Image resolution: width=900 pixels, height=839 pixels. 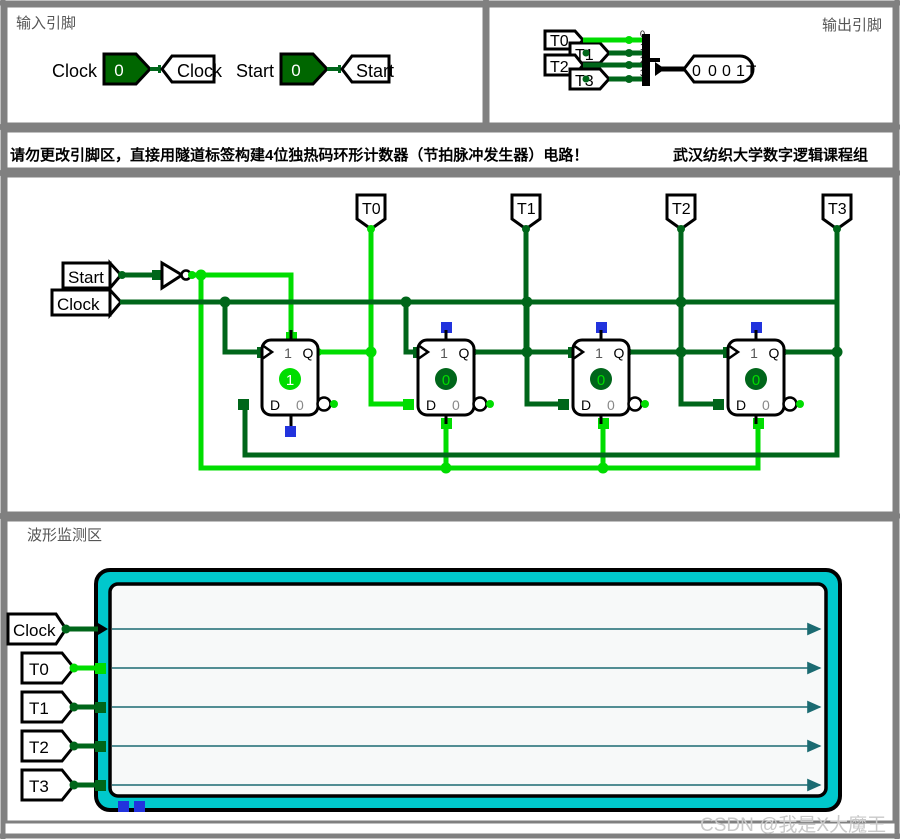 What do you see at coordinates (765, 373) in the screenshot?
I see `dff-3: 1 Q D 0 0` at bounding box center [765, 373].